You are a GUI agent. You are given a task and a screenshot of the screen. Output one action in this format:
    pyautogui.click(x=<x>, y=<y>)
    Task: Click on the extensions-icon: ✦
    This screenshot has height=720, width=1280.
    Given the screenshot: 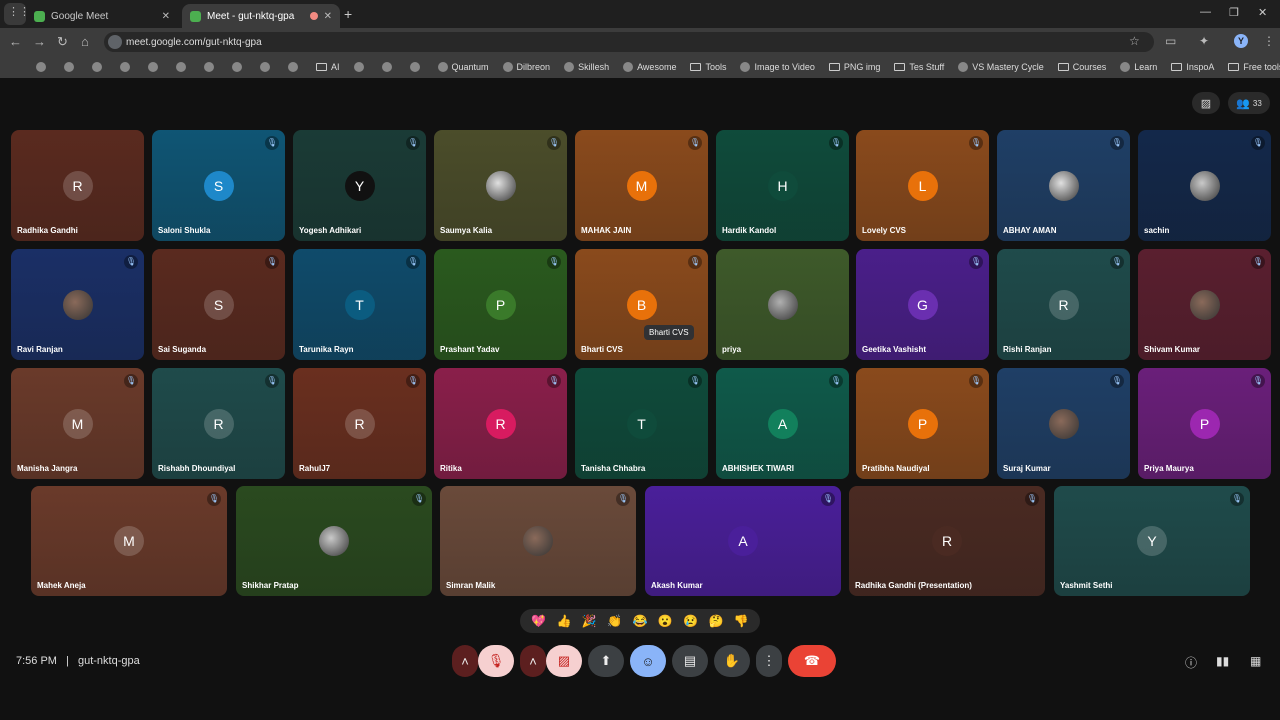 What is the action you would take?
    pyautogui.click(x=1204, y=41)
    